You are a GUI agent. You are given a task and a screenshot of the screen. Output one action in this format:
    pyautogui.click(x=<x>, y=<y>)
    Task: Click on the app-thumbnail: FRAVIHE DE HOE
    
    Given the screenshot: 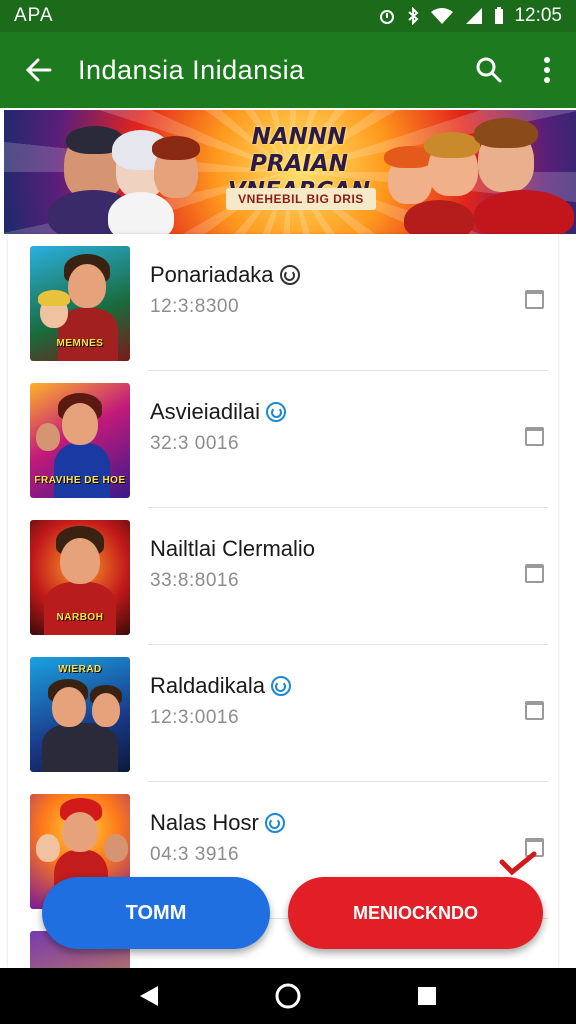 What is the action you would take?
    pyautogui.click(x=80, y=440)
    